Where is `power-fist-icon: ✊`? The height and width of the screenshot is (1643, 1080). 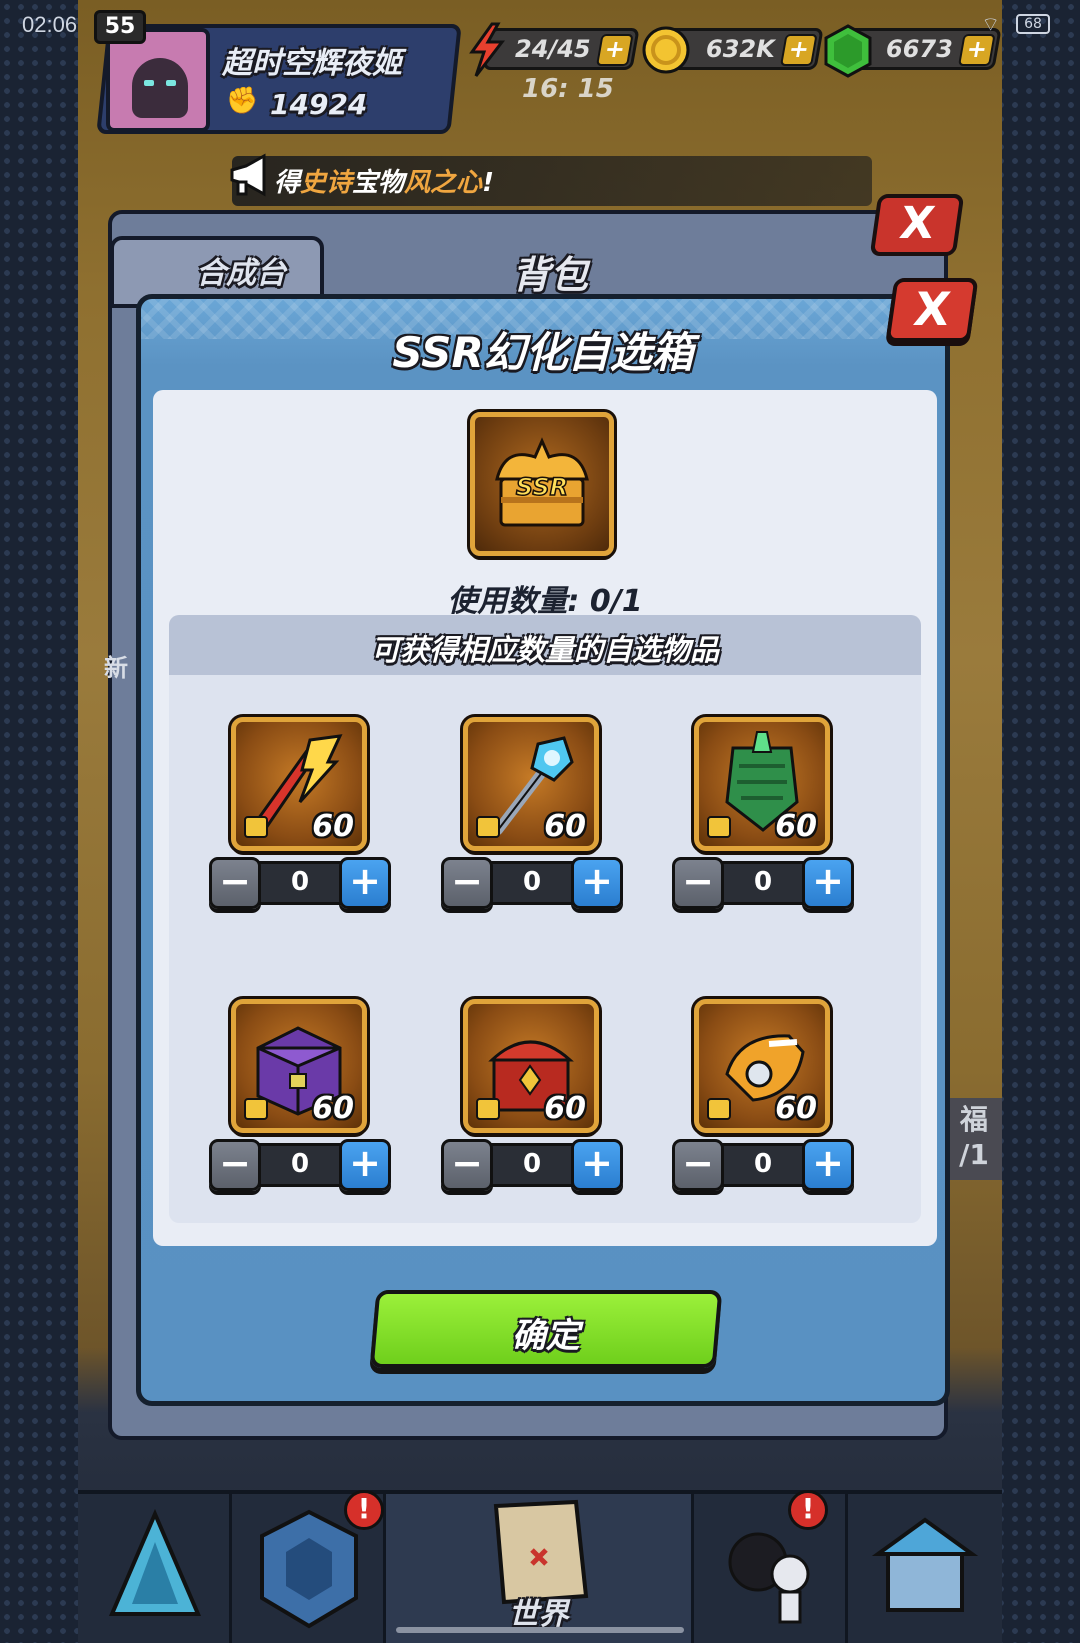
power-fist-icon: ✊ is located at coordinates (242, 101).